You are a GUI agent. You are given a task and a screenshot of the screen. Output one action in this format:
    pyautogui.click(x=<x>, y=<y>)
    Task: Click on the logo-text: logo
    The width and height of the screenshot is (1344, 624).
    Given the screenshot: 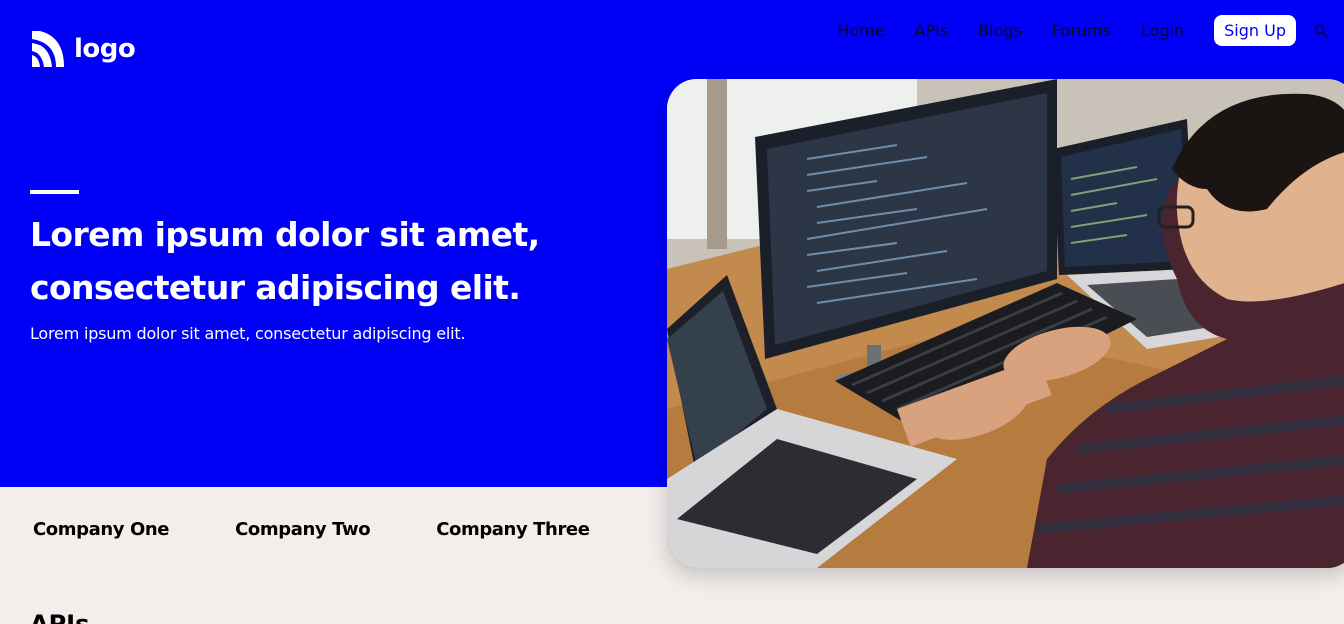 What is the action you would take?
    pyautogui.click(x=105, y=49)
    